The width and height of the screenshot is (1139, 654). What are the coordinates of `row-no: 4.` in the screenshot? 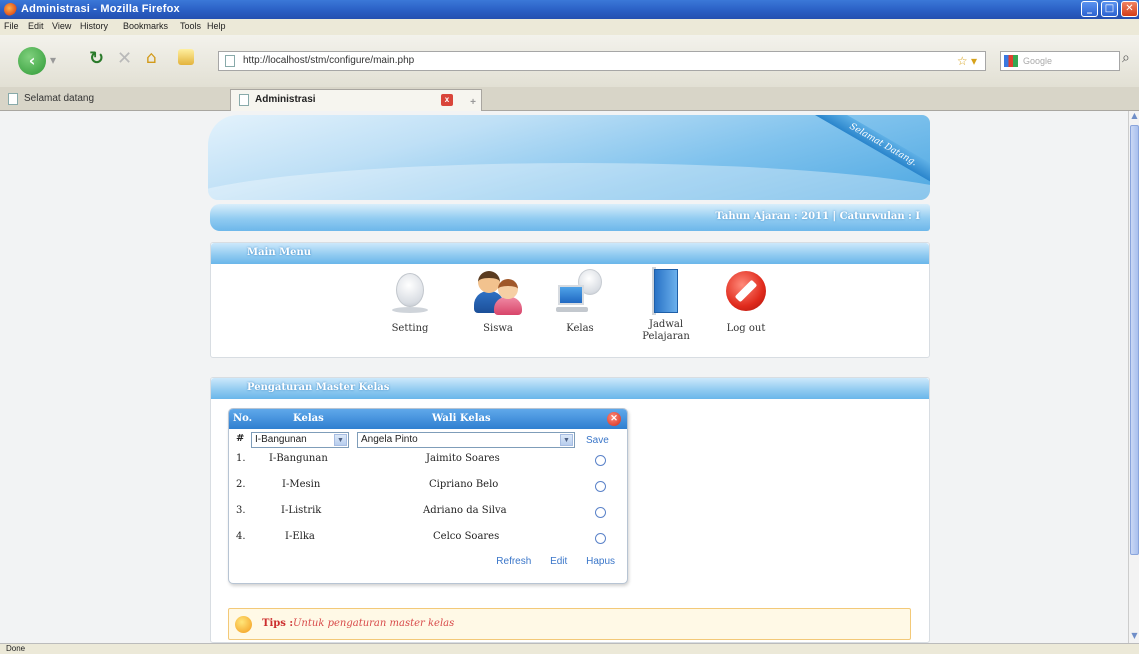 It's located at (241, 536).